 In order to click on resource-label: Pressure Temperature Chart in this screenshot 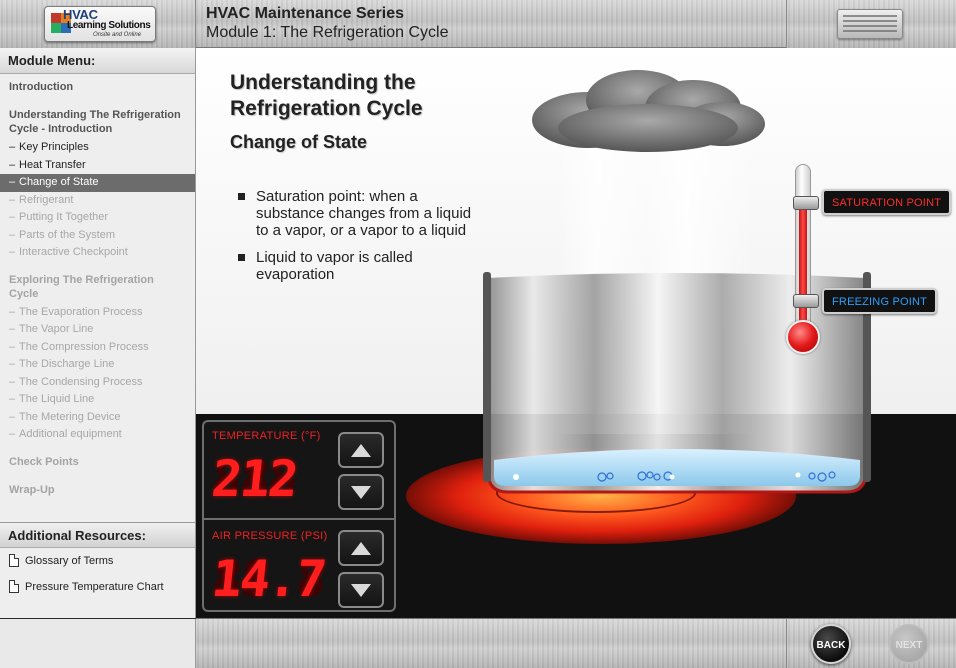, I will do `click(94, 587)`.